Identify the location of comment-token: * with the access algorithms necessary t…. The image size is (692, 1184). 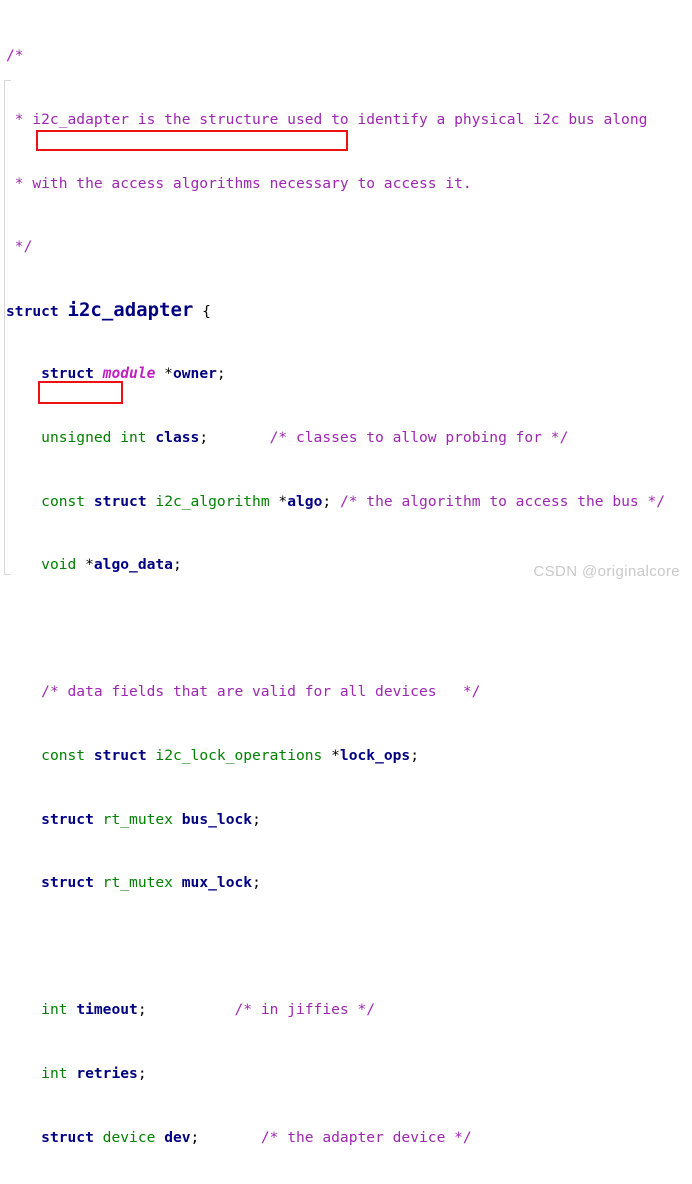
(239, 183).